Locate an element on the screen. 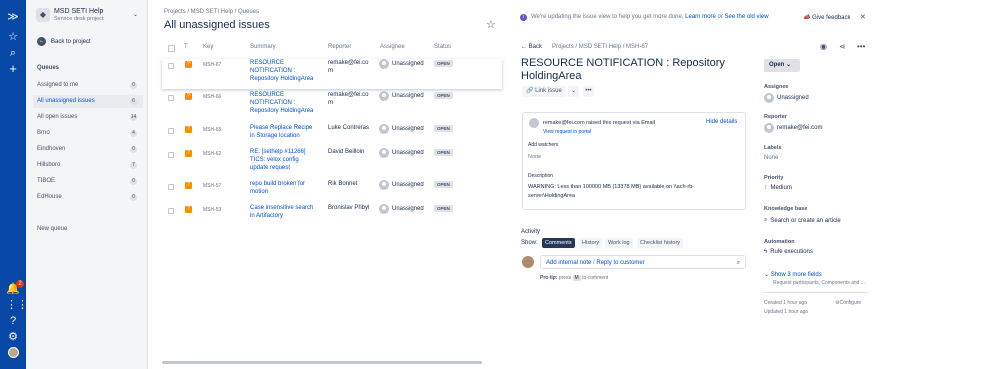  share-icon: ⋖ is located at coordinates (842, 46).